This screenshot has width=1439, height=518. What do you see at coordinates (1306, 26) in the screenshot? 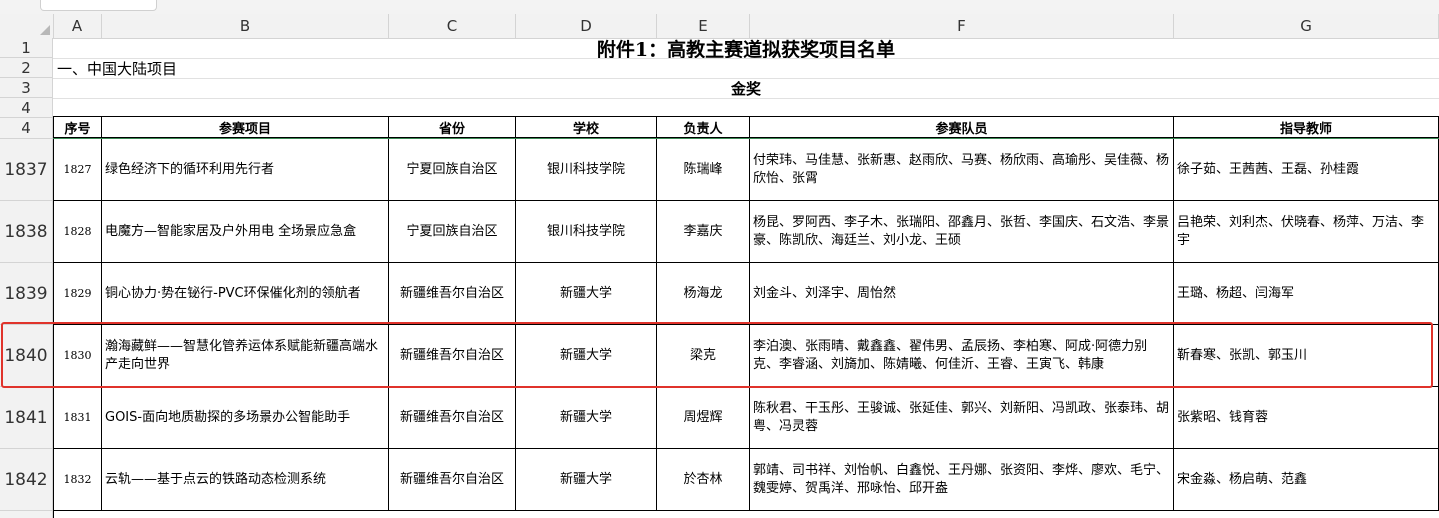
I see `column-header-g: G` at bounding box center [1306, 26].